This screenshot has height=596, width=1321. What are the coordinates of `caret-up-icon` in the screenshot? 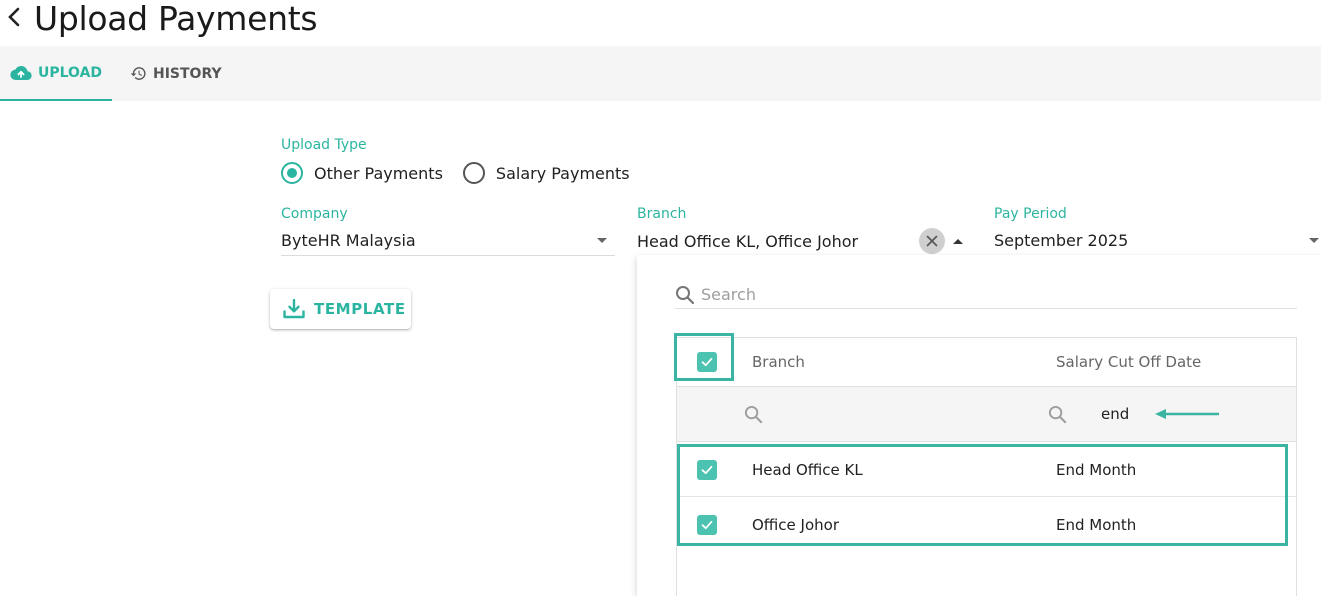 It's located at (958, 241).